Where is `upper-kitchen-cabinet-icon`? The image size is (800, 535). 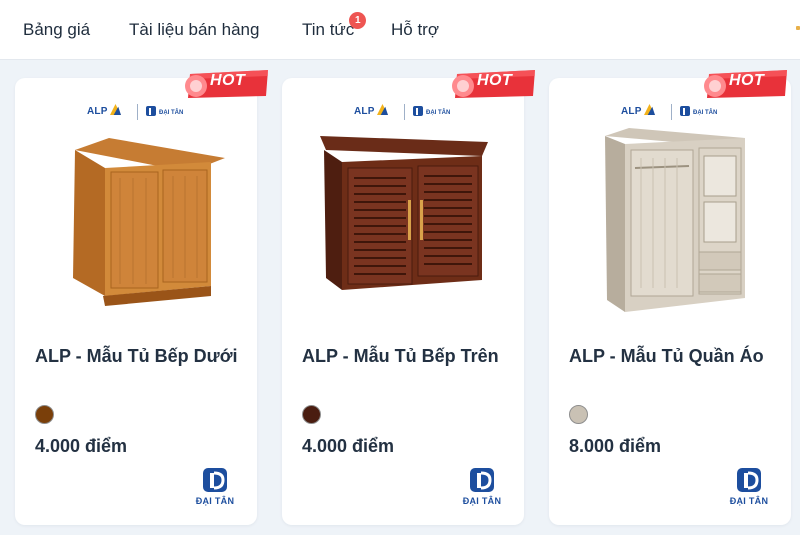 upper-kitchen-cabinet-icon is located at coordinates (404, 213).